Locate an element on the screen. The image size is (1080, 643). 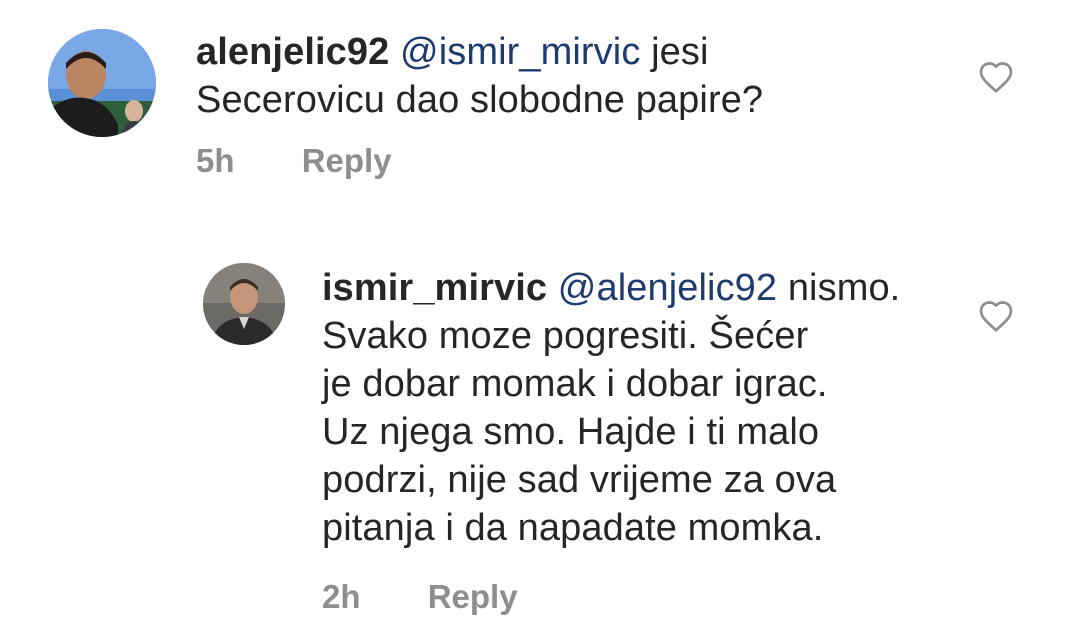
comment-2-line-3: je dobar momak i dobar igrac. is located at coordinates (575, 384).